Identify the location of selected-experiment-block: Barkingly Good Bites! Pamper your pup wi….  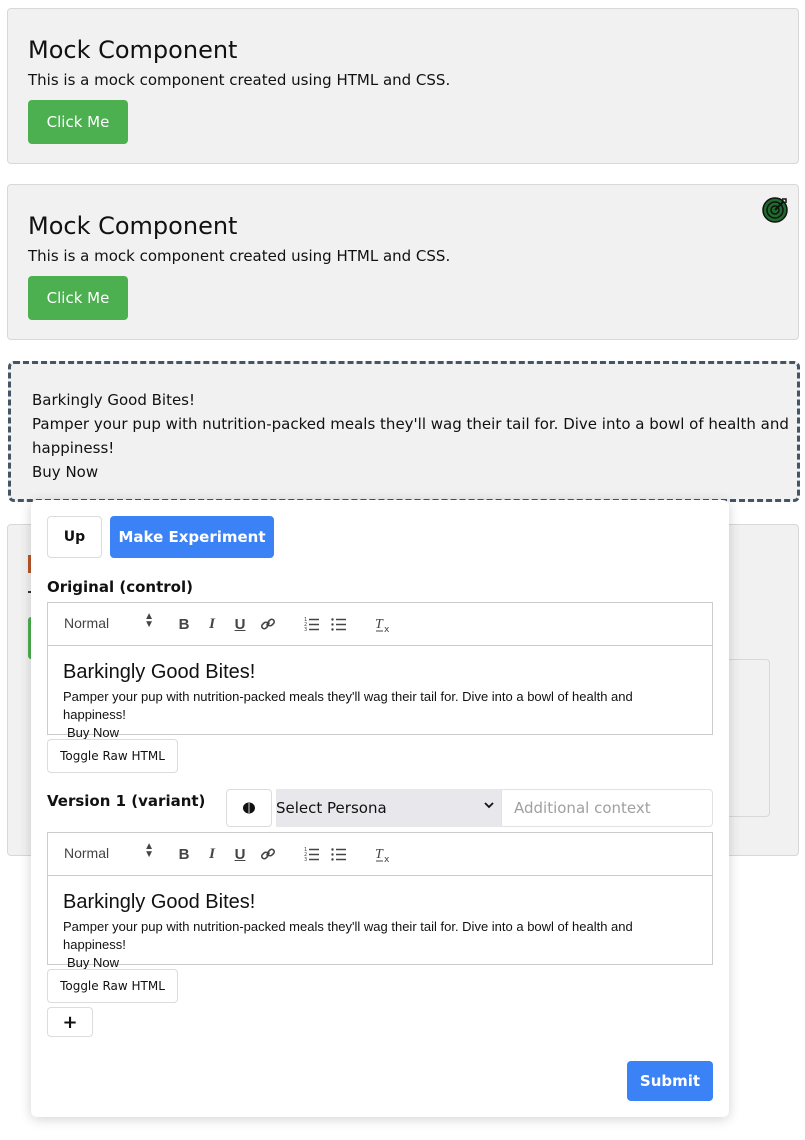
(404, 431).